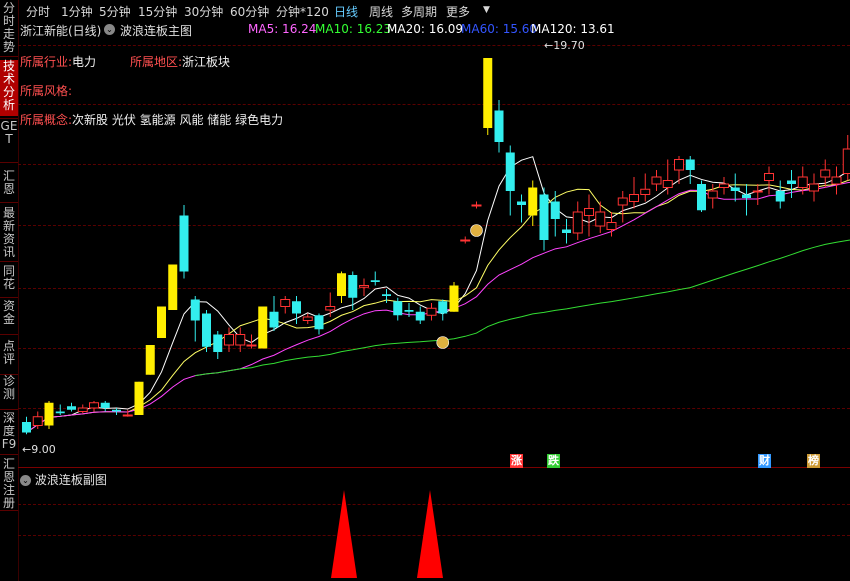 The height and width of the screenshot is (581, 850). I want to click on sub-chart-title: 波浪连板副图, so click(71, 480).